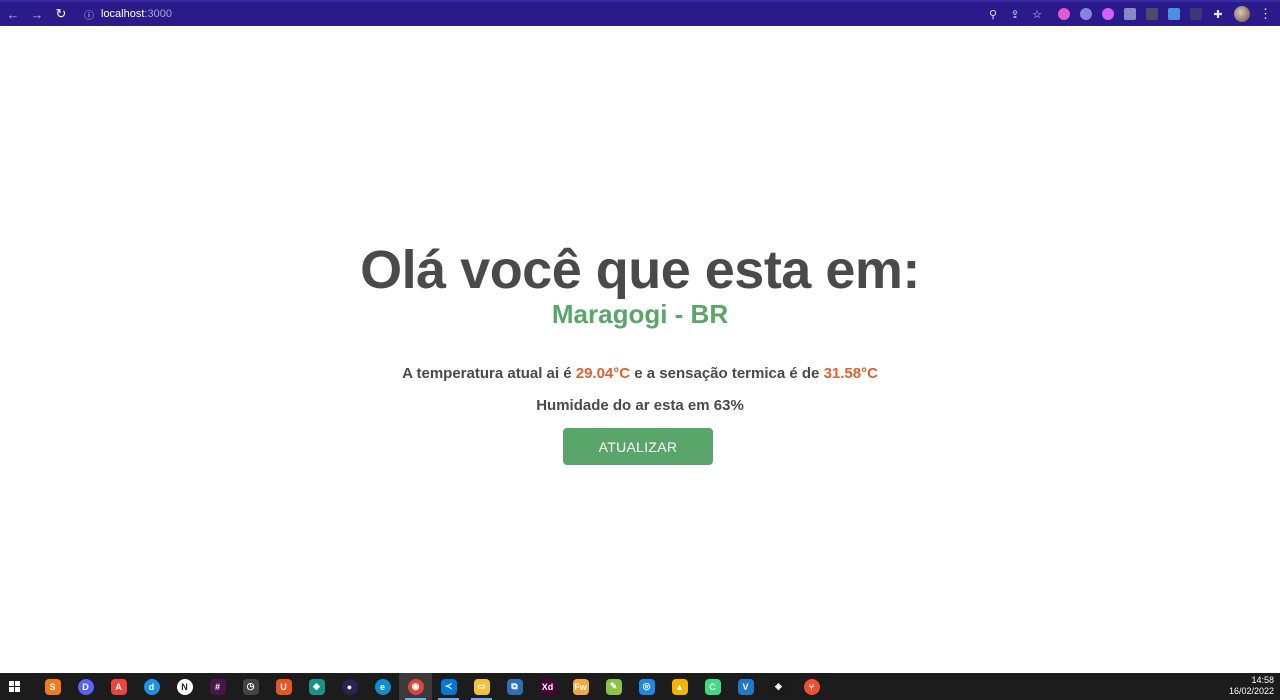 This screenshot has width=1280, height=700. I want to click on taskbar-app-button: ◷, so click(250, 686).